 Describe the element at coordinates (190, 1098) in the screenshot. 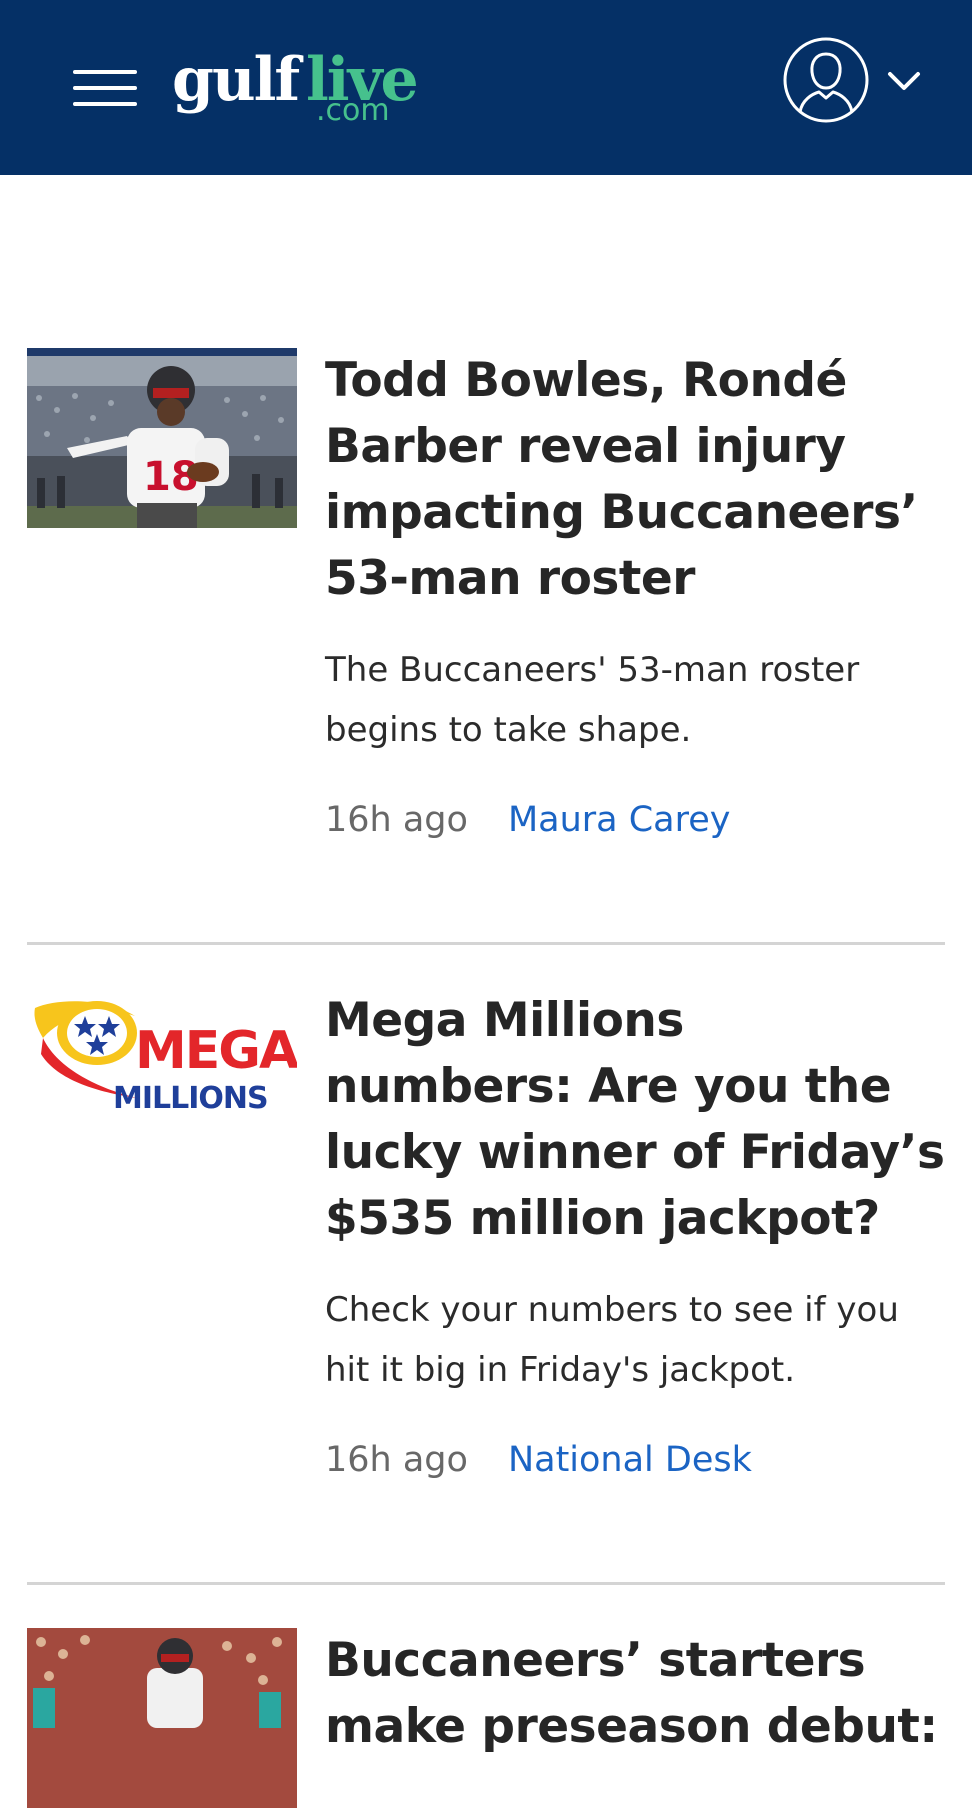

I see `millions-logo-text: MILLIONS` at that location.